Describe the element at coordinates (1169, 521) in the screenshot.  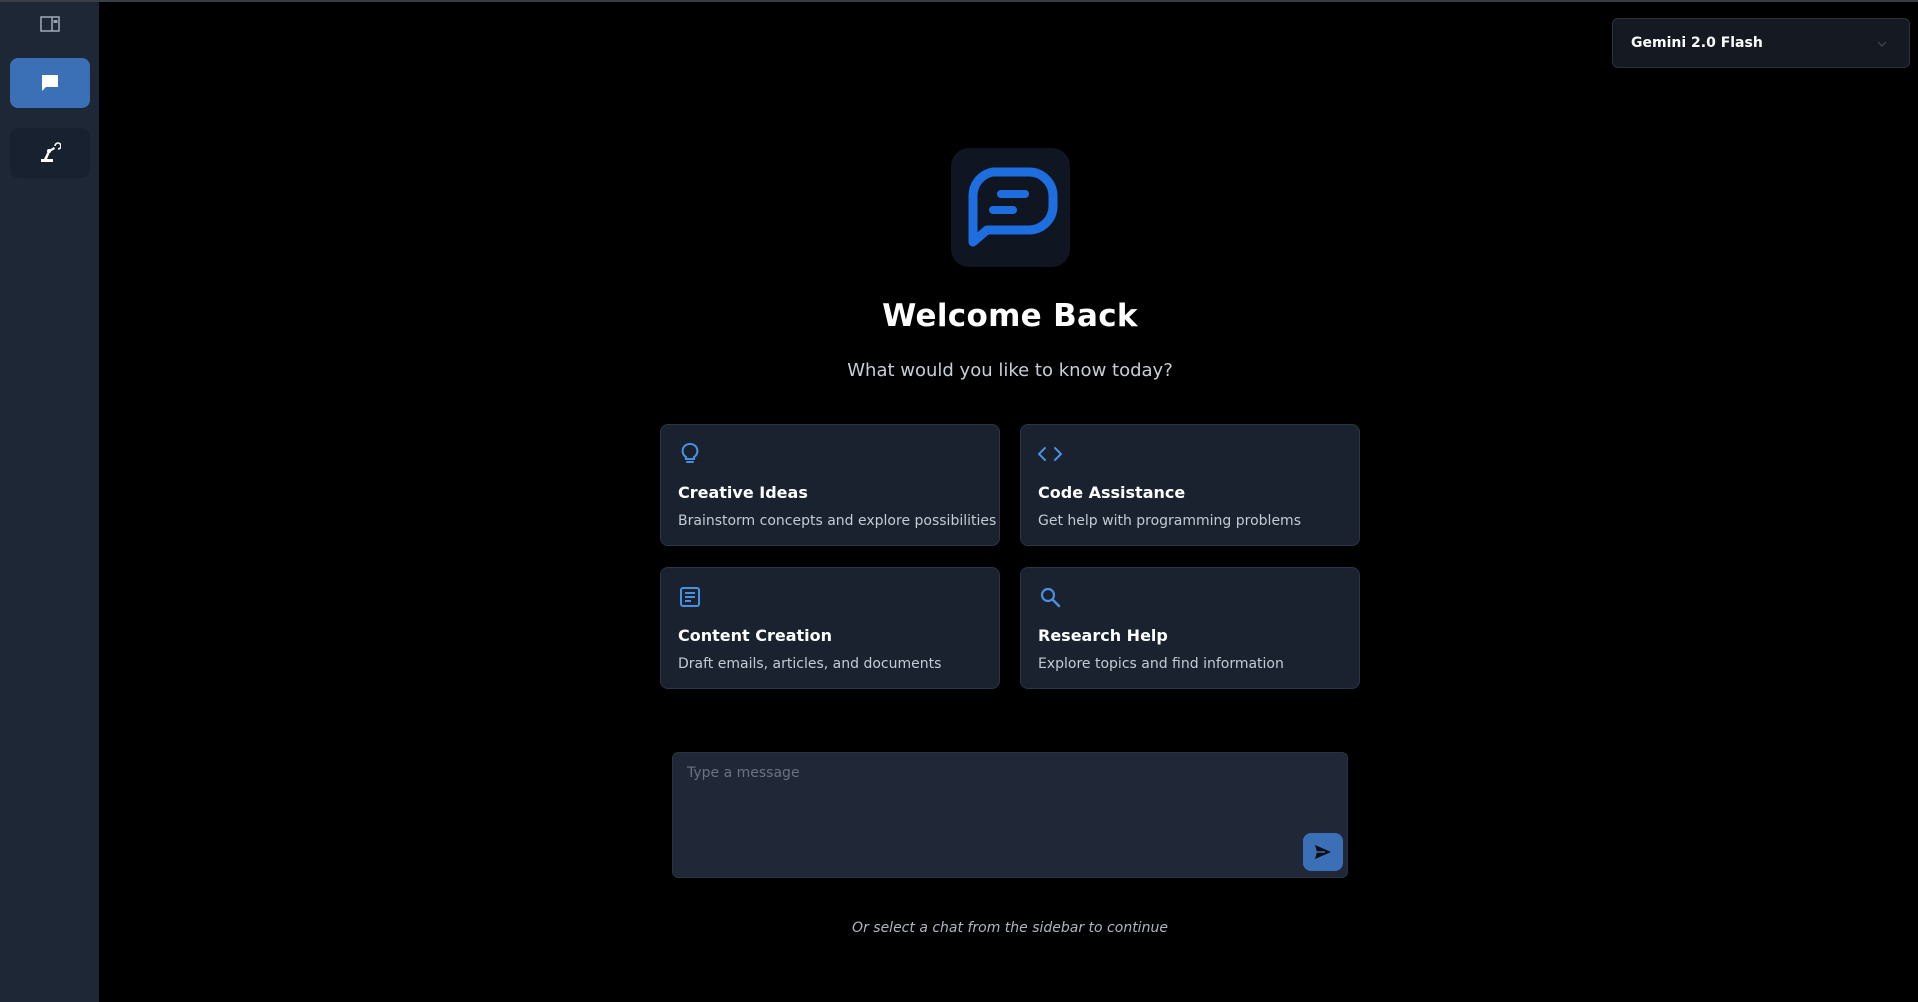
I see `card-description: Get help with programming problems` at that location.